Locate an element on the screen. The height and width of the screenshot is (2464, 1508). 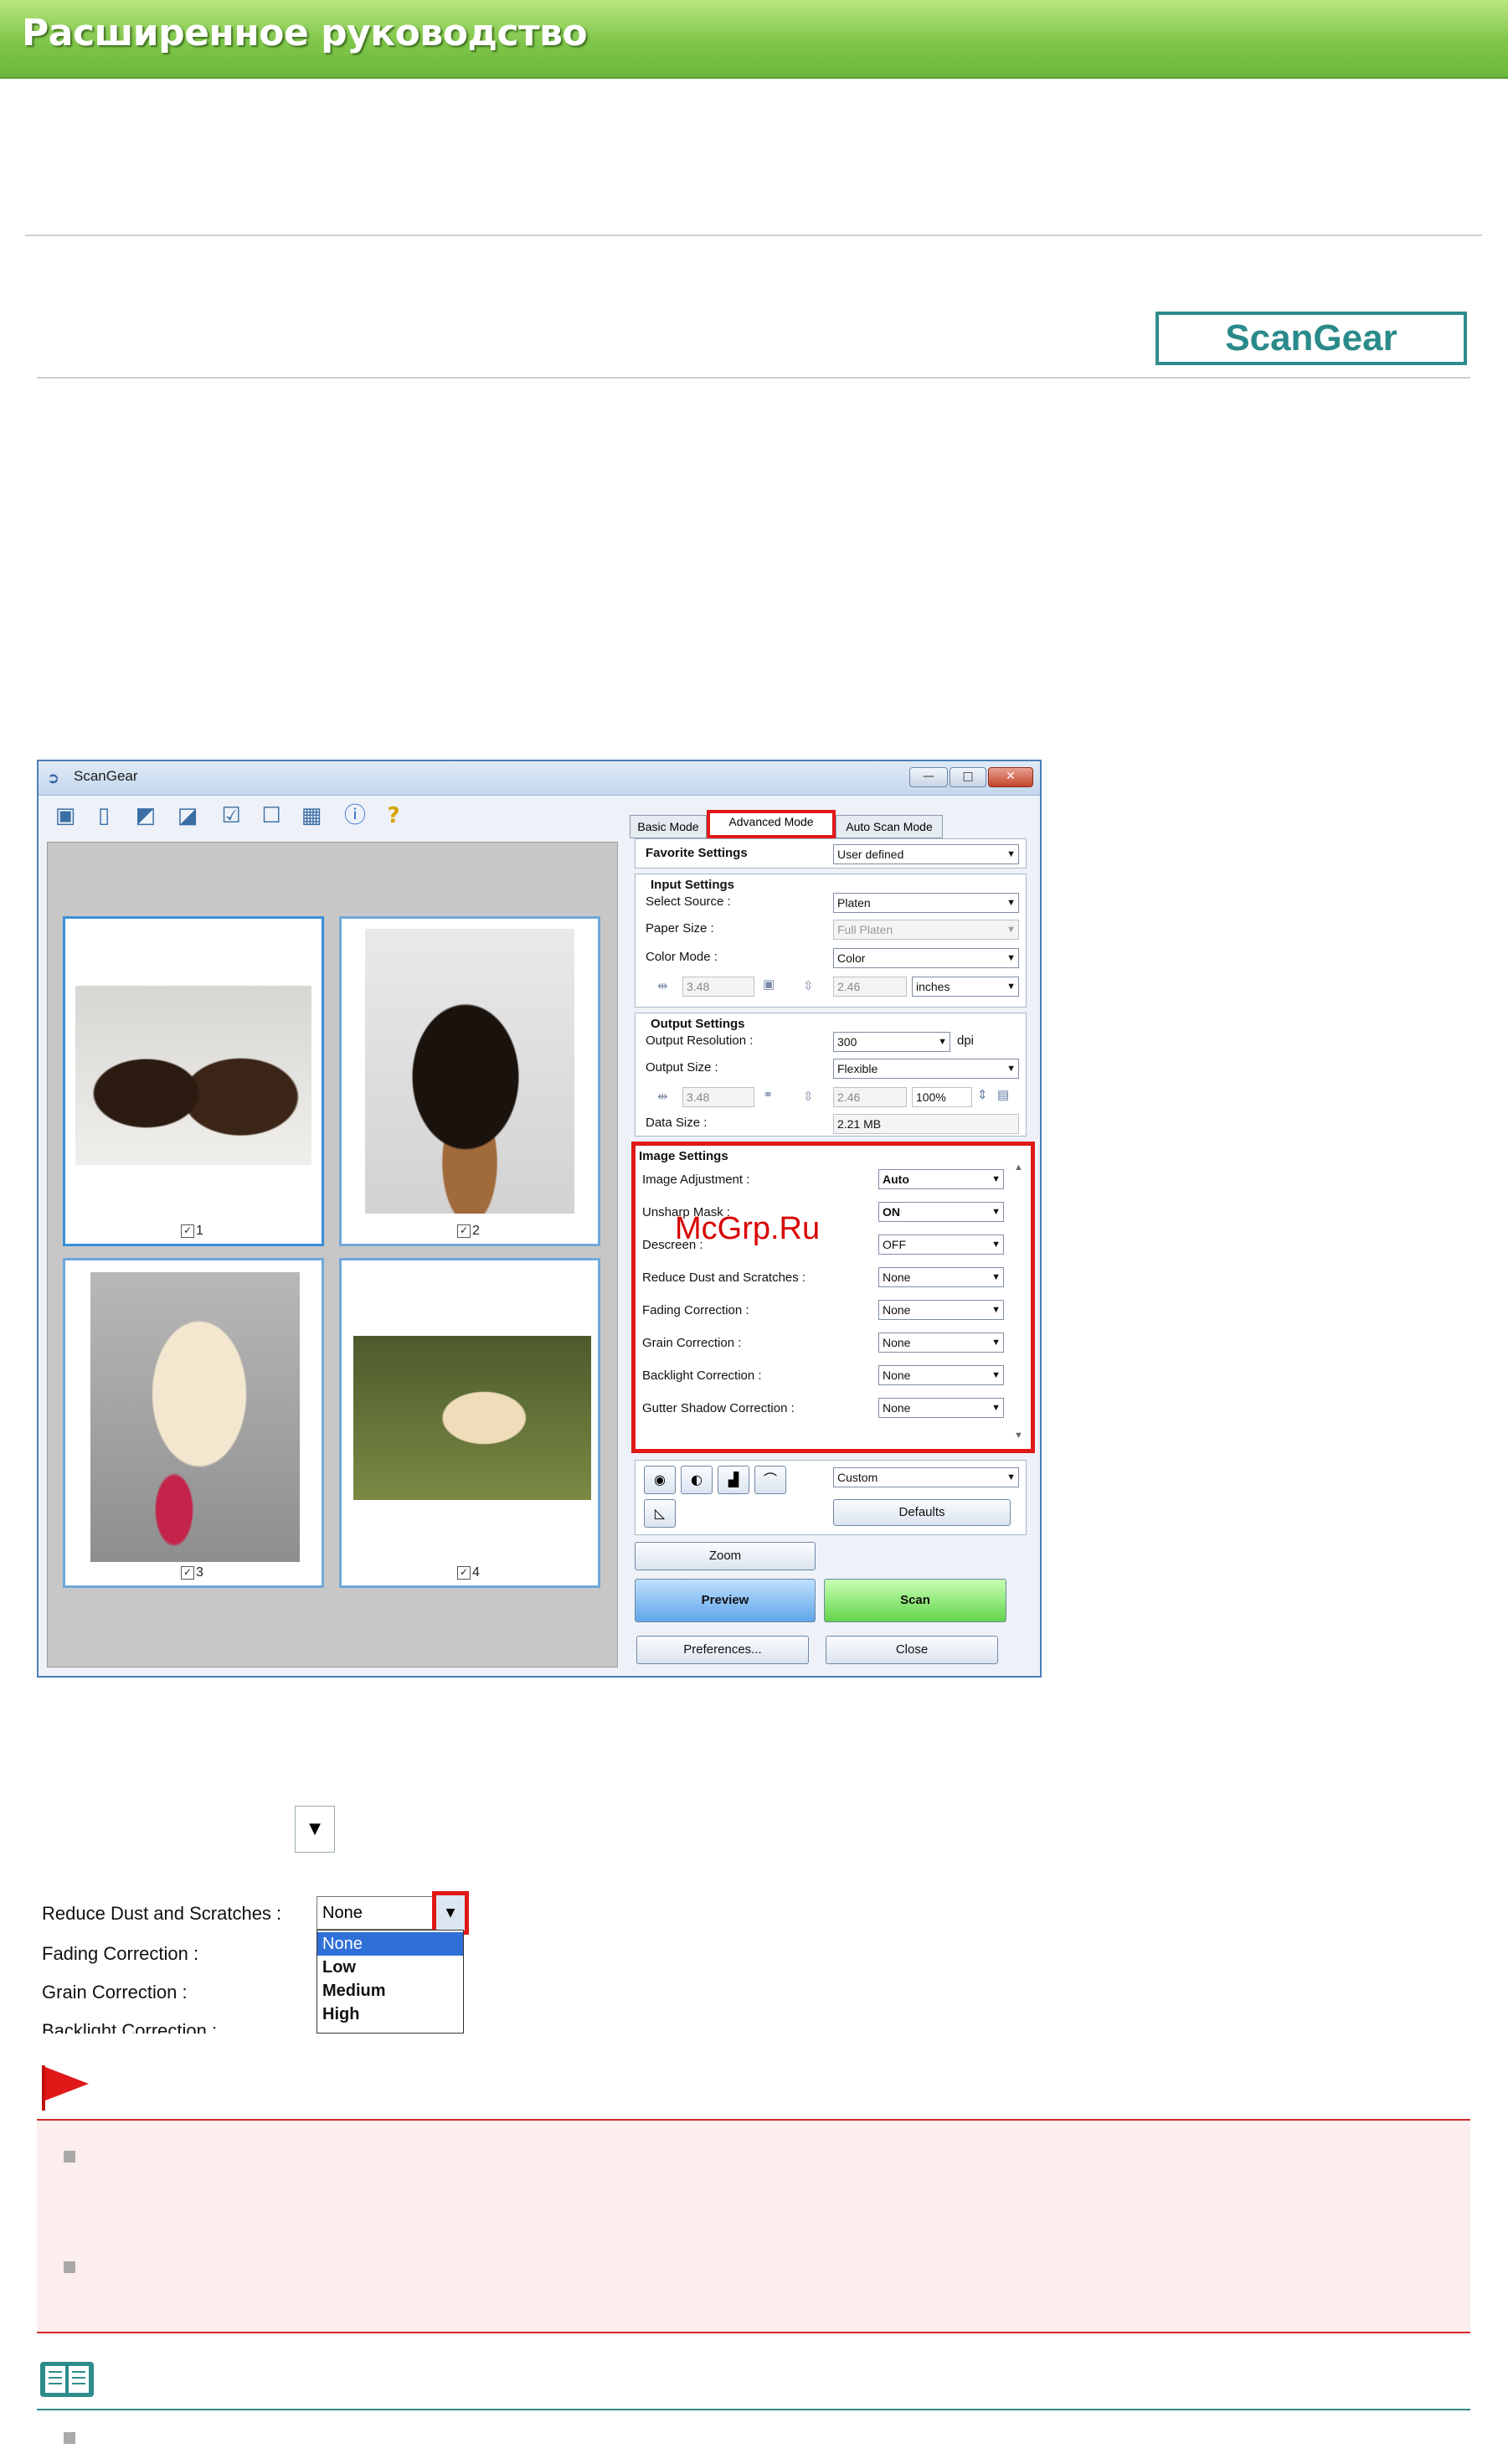
thumbnail-3: ✓ 3 is located at coordinates (193, 1423).